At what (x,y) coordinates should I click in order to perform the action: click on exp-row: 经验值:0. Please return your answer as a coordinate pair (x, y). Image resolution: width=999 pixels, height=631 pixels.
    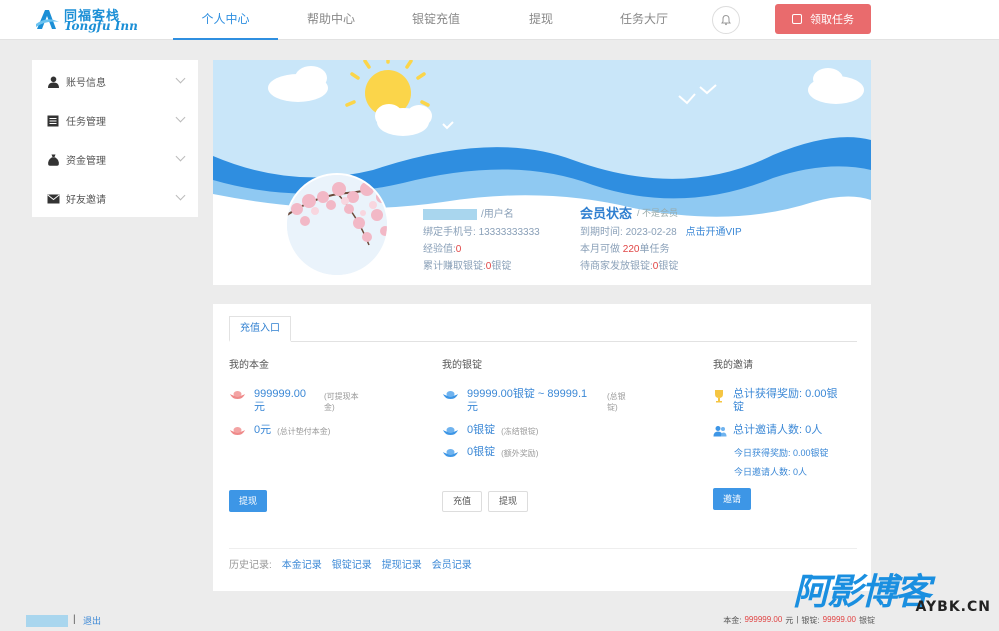
    Looking at the image, I should click on (442, 247).